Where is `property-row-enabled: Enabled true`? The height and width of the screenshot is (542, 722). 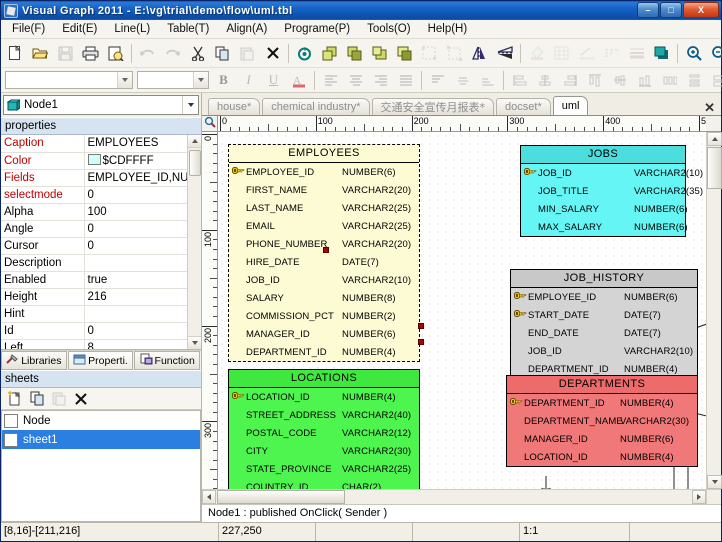 property-row-enabled: Enabled true is located at coordinates (101, 280).